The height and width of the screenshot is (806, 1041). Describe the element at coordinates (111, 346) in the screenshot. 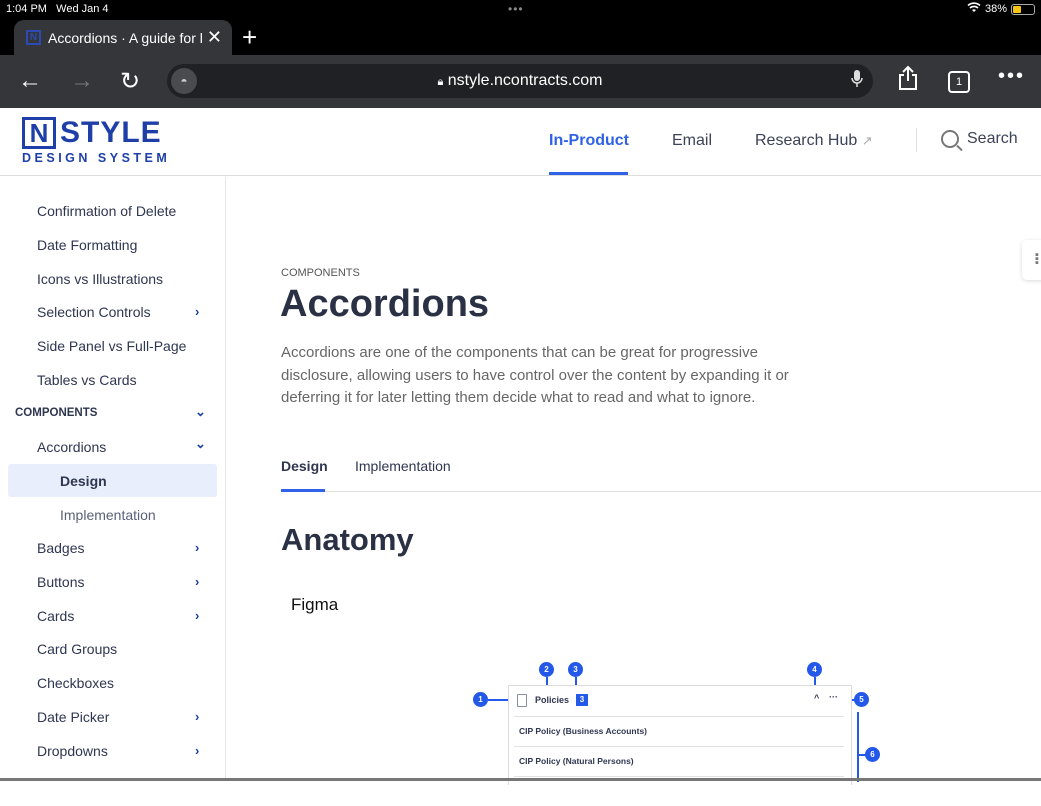

I see `sidebar-item-side-panel-vs-full-page: Side Panel vs Full-Page` at that location.